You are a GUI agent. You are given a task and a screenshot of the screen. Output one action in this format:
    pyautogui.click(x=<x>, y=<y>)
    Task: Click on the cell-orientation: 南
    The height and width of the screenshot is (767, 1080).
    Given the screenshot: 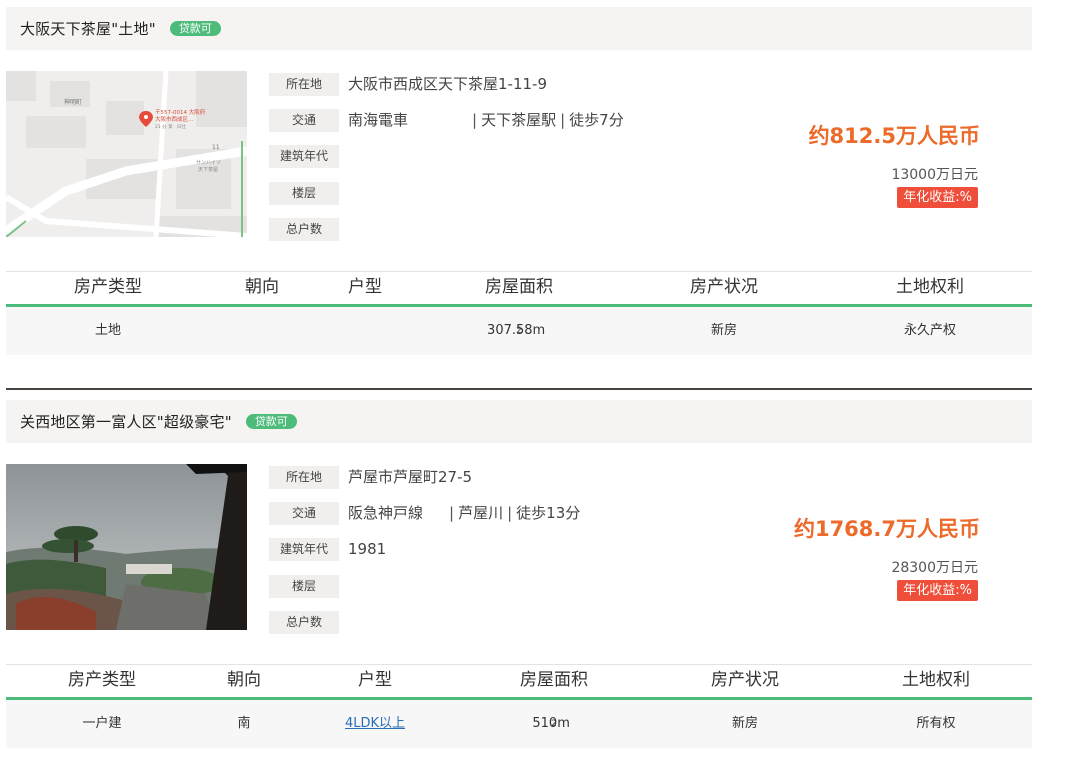 What is the action you would take?
    pyautogui.click(x=244, y=723)
    